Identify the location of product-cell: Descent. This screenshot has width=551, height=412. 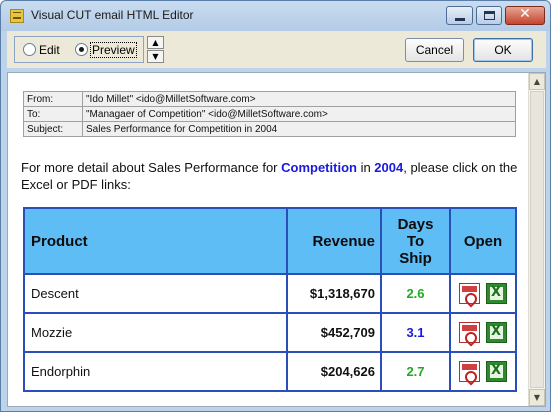
(155, 293).